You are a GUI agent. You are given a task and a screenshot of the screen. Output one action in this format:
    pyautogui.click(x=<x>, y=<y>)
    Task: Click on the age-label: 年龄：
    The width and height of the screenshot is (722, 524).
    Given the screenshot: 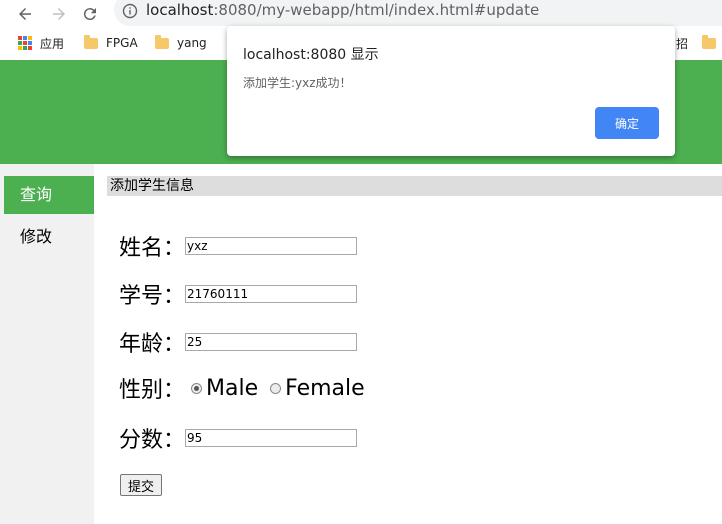 What is the action you would take?
    pyautogui.click(x=152, y=344)
    